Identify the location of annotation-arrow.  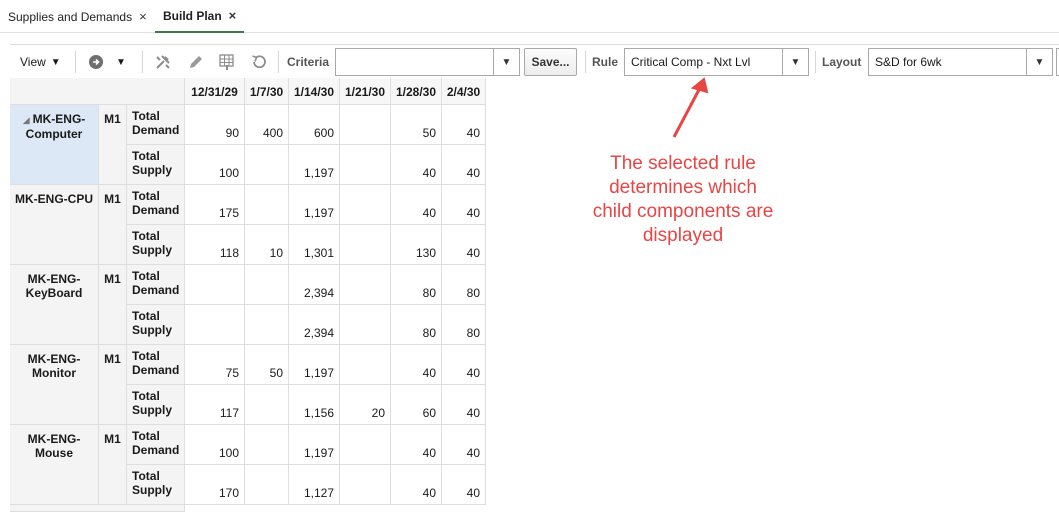
(690, 107).